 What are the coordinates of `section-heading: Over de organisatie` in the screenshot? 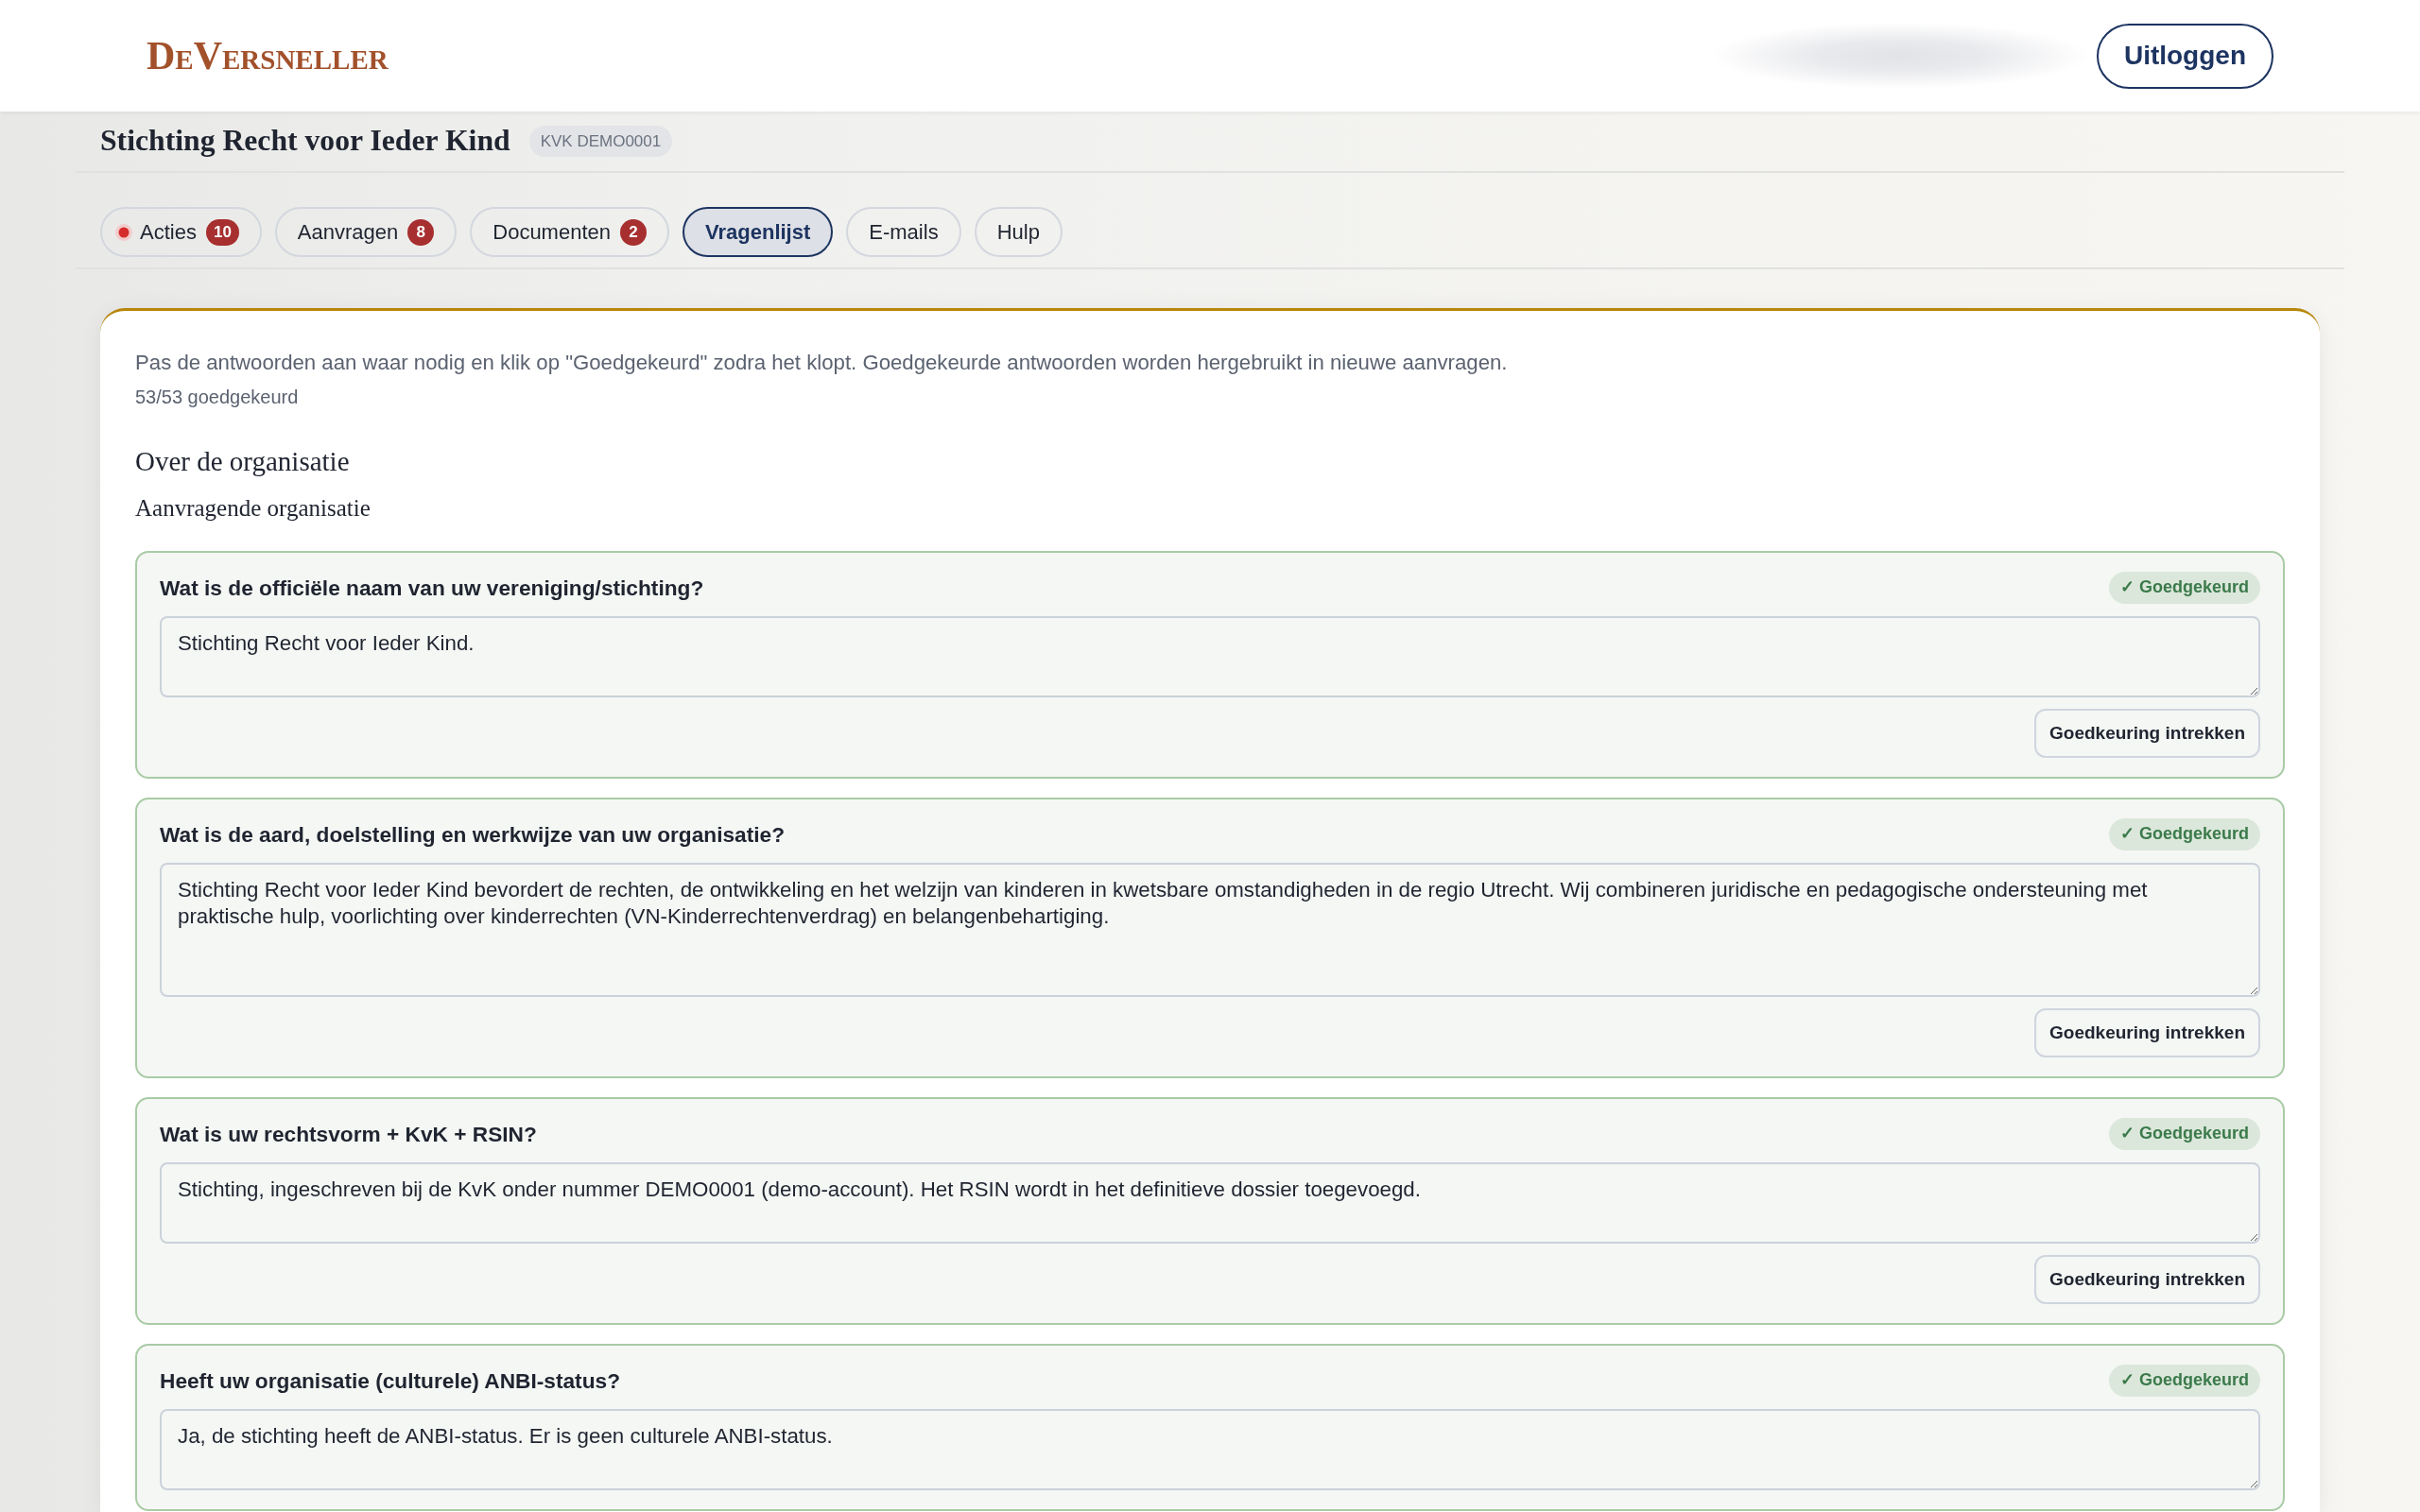 It's located at (243, 461).